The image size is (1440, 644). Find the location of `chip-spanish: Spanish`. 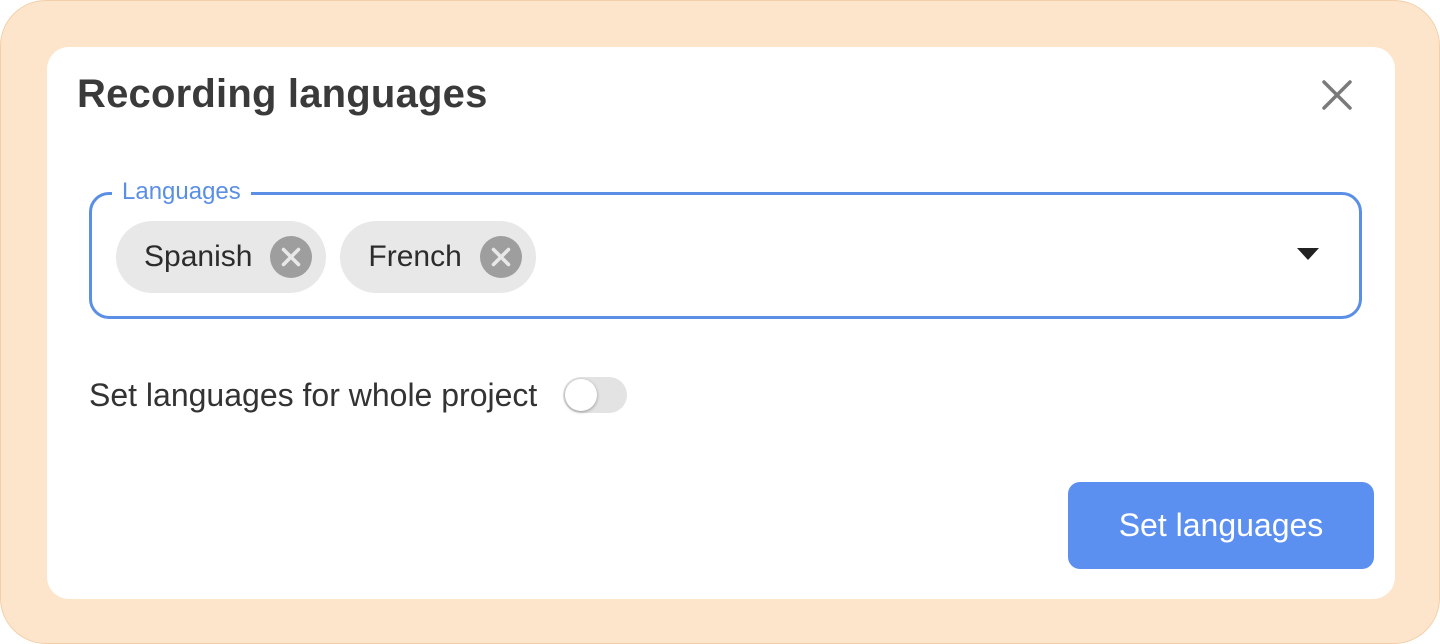

chip-spanish: Spanish is located at coordinates (221, 257).